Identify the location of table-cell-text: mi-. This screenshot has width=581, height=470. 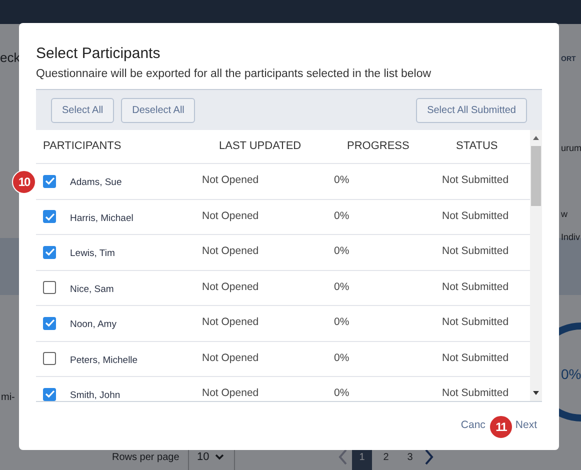
(8, 398).